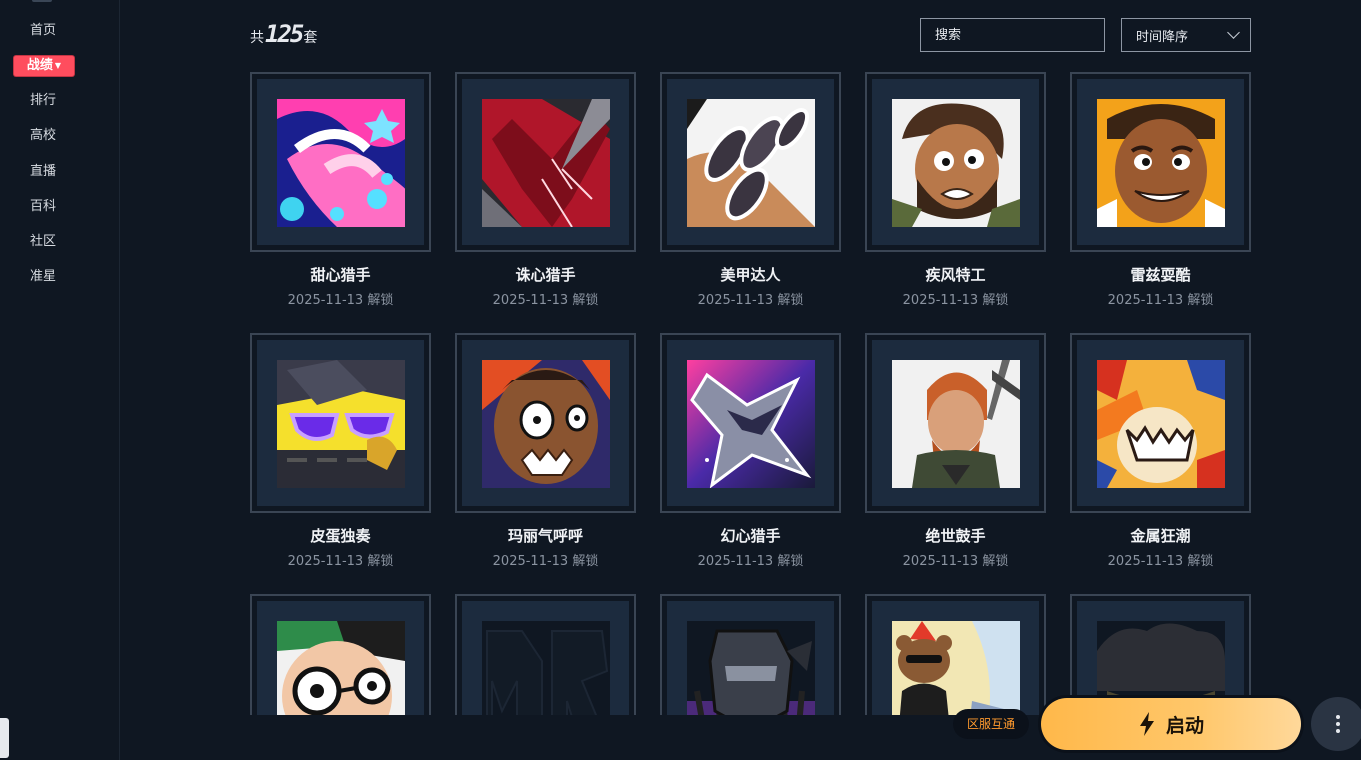  Describe the element at coordinates (58, 65) in the screenshot. I see `caret-down-icon: ▼` at that location.